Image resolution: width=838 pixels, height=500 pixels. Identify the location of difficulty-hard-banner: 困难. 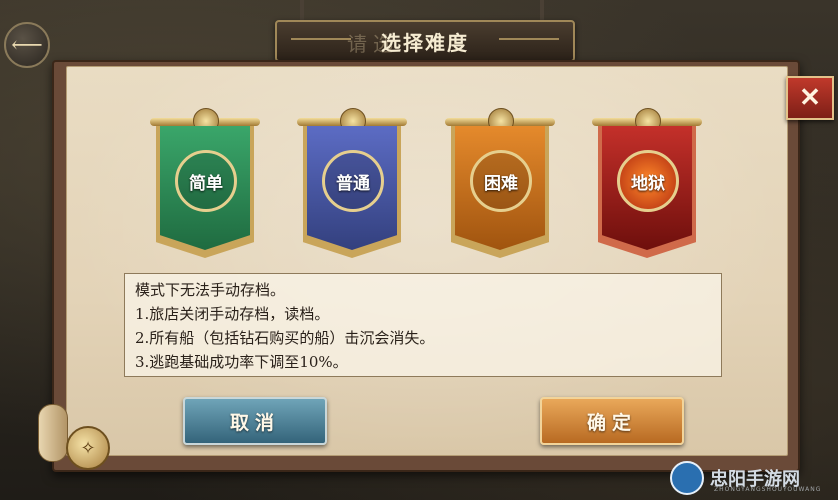
(500, 189).